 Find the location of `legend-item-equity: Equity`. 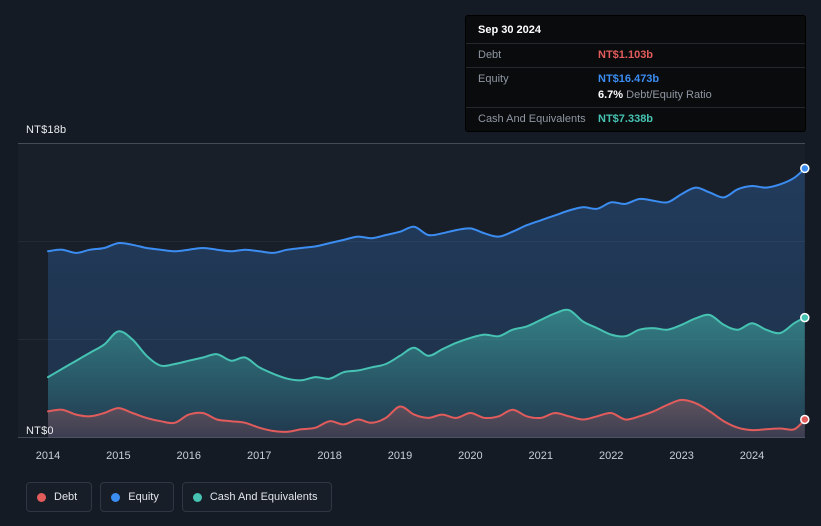

legend-item-equity: Equity is located at coordinates (137, 497).